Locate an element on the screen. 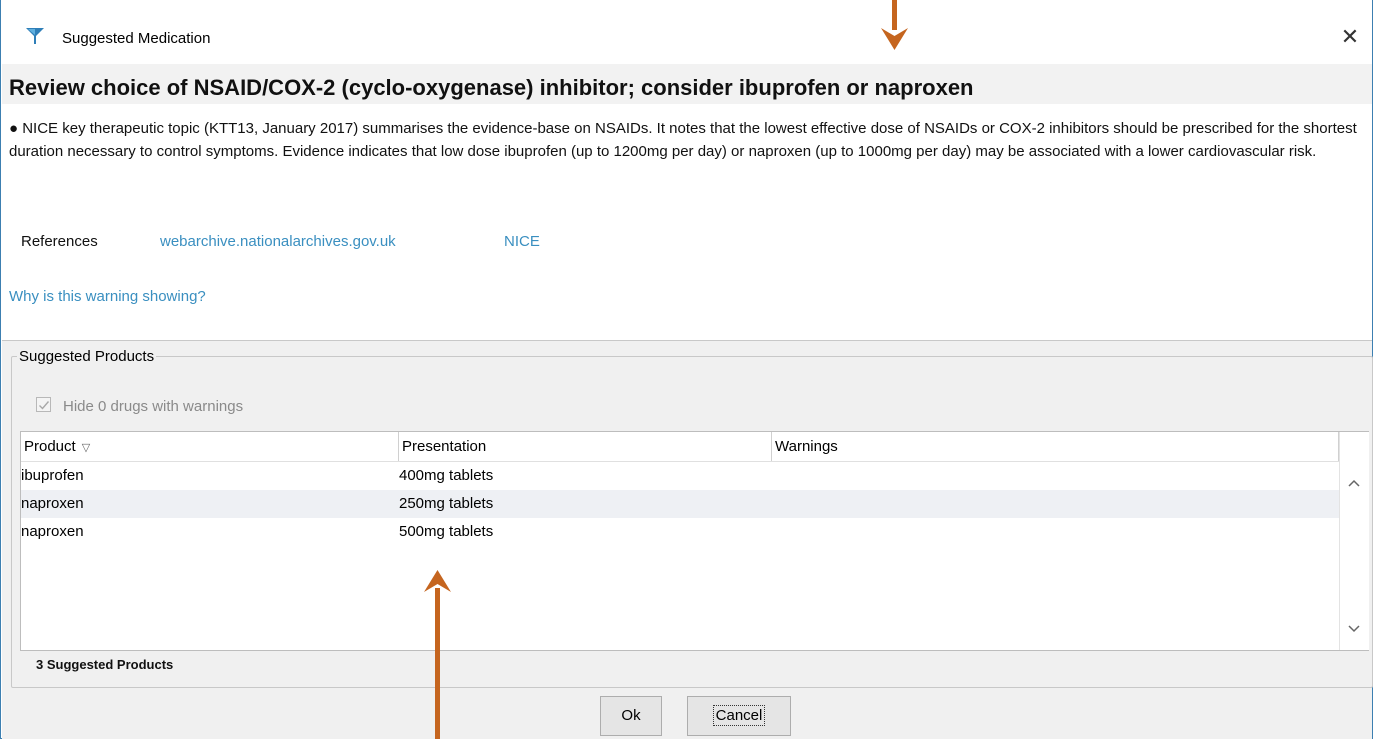 The image size is (1373, 739). scroll-up-icon is located at coordinates (1354, 482).